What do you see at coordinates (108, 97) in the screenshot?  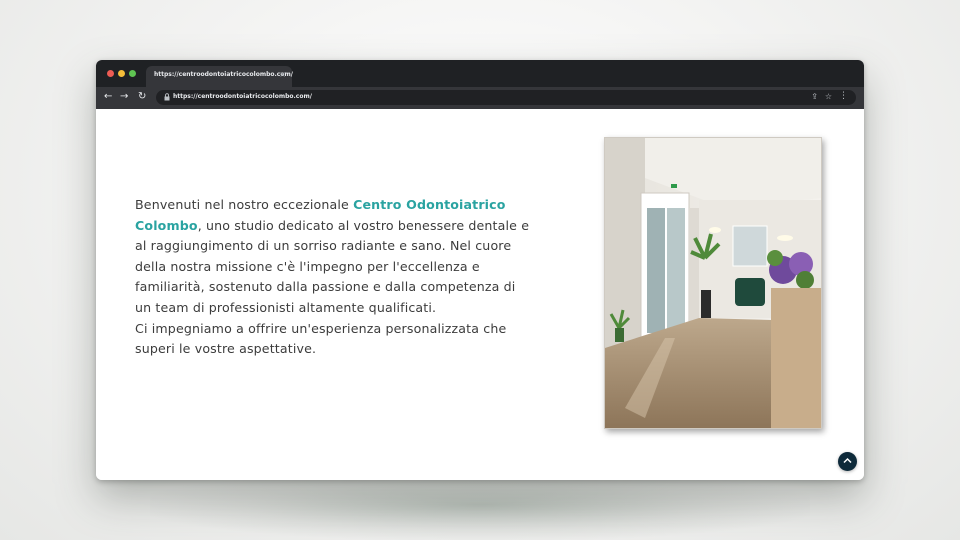 I see `arrow-left-icon: ←` at bounding box center [108, 97].